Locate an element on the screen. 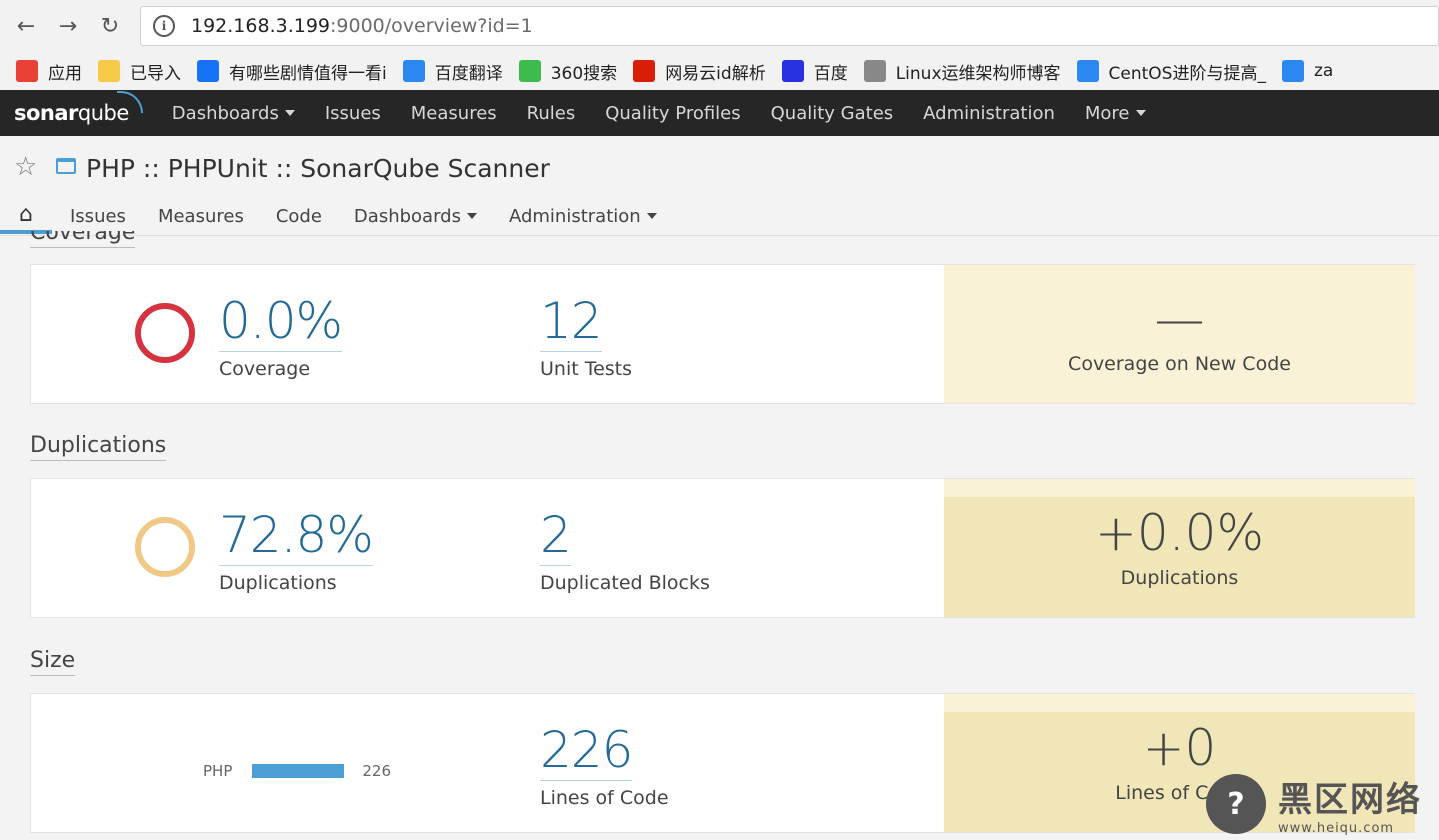 The width and height of the screenshot is (1439, 840). global-nav-item: Issues is located at coordinates (353, 113).